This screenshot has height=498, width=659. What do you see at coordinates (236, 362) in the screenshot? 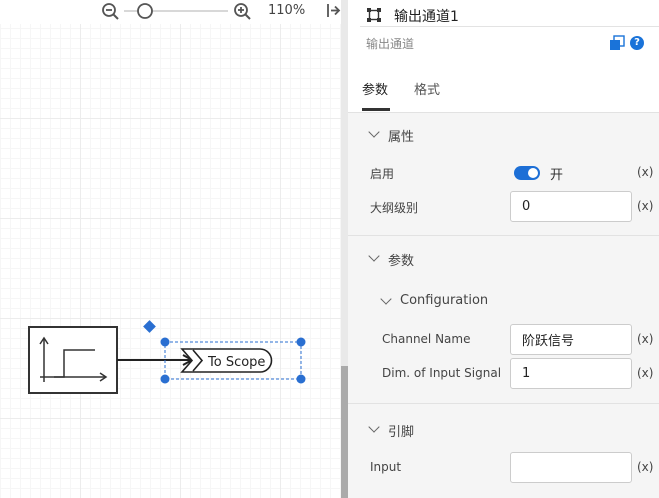
I see `to-scope-label: To Scope` at bounding box center [236, 362].